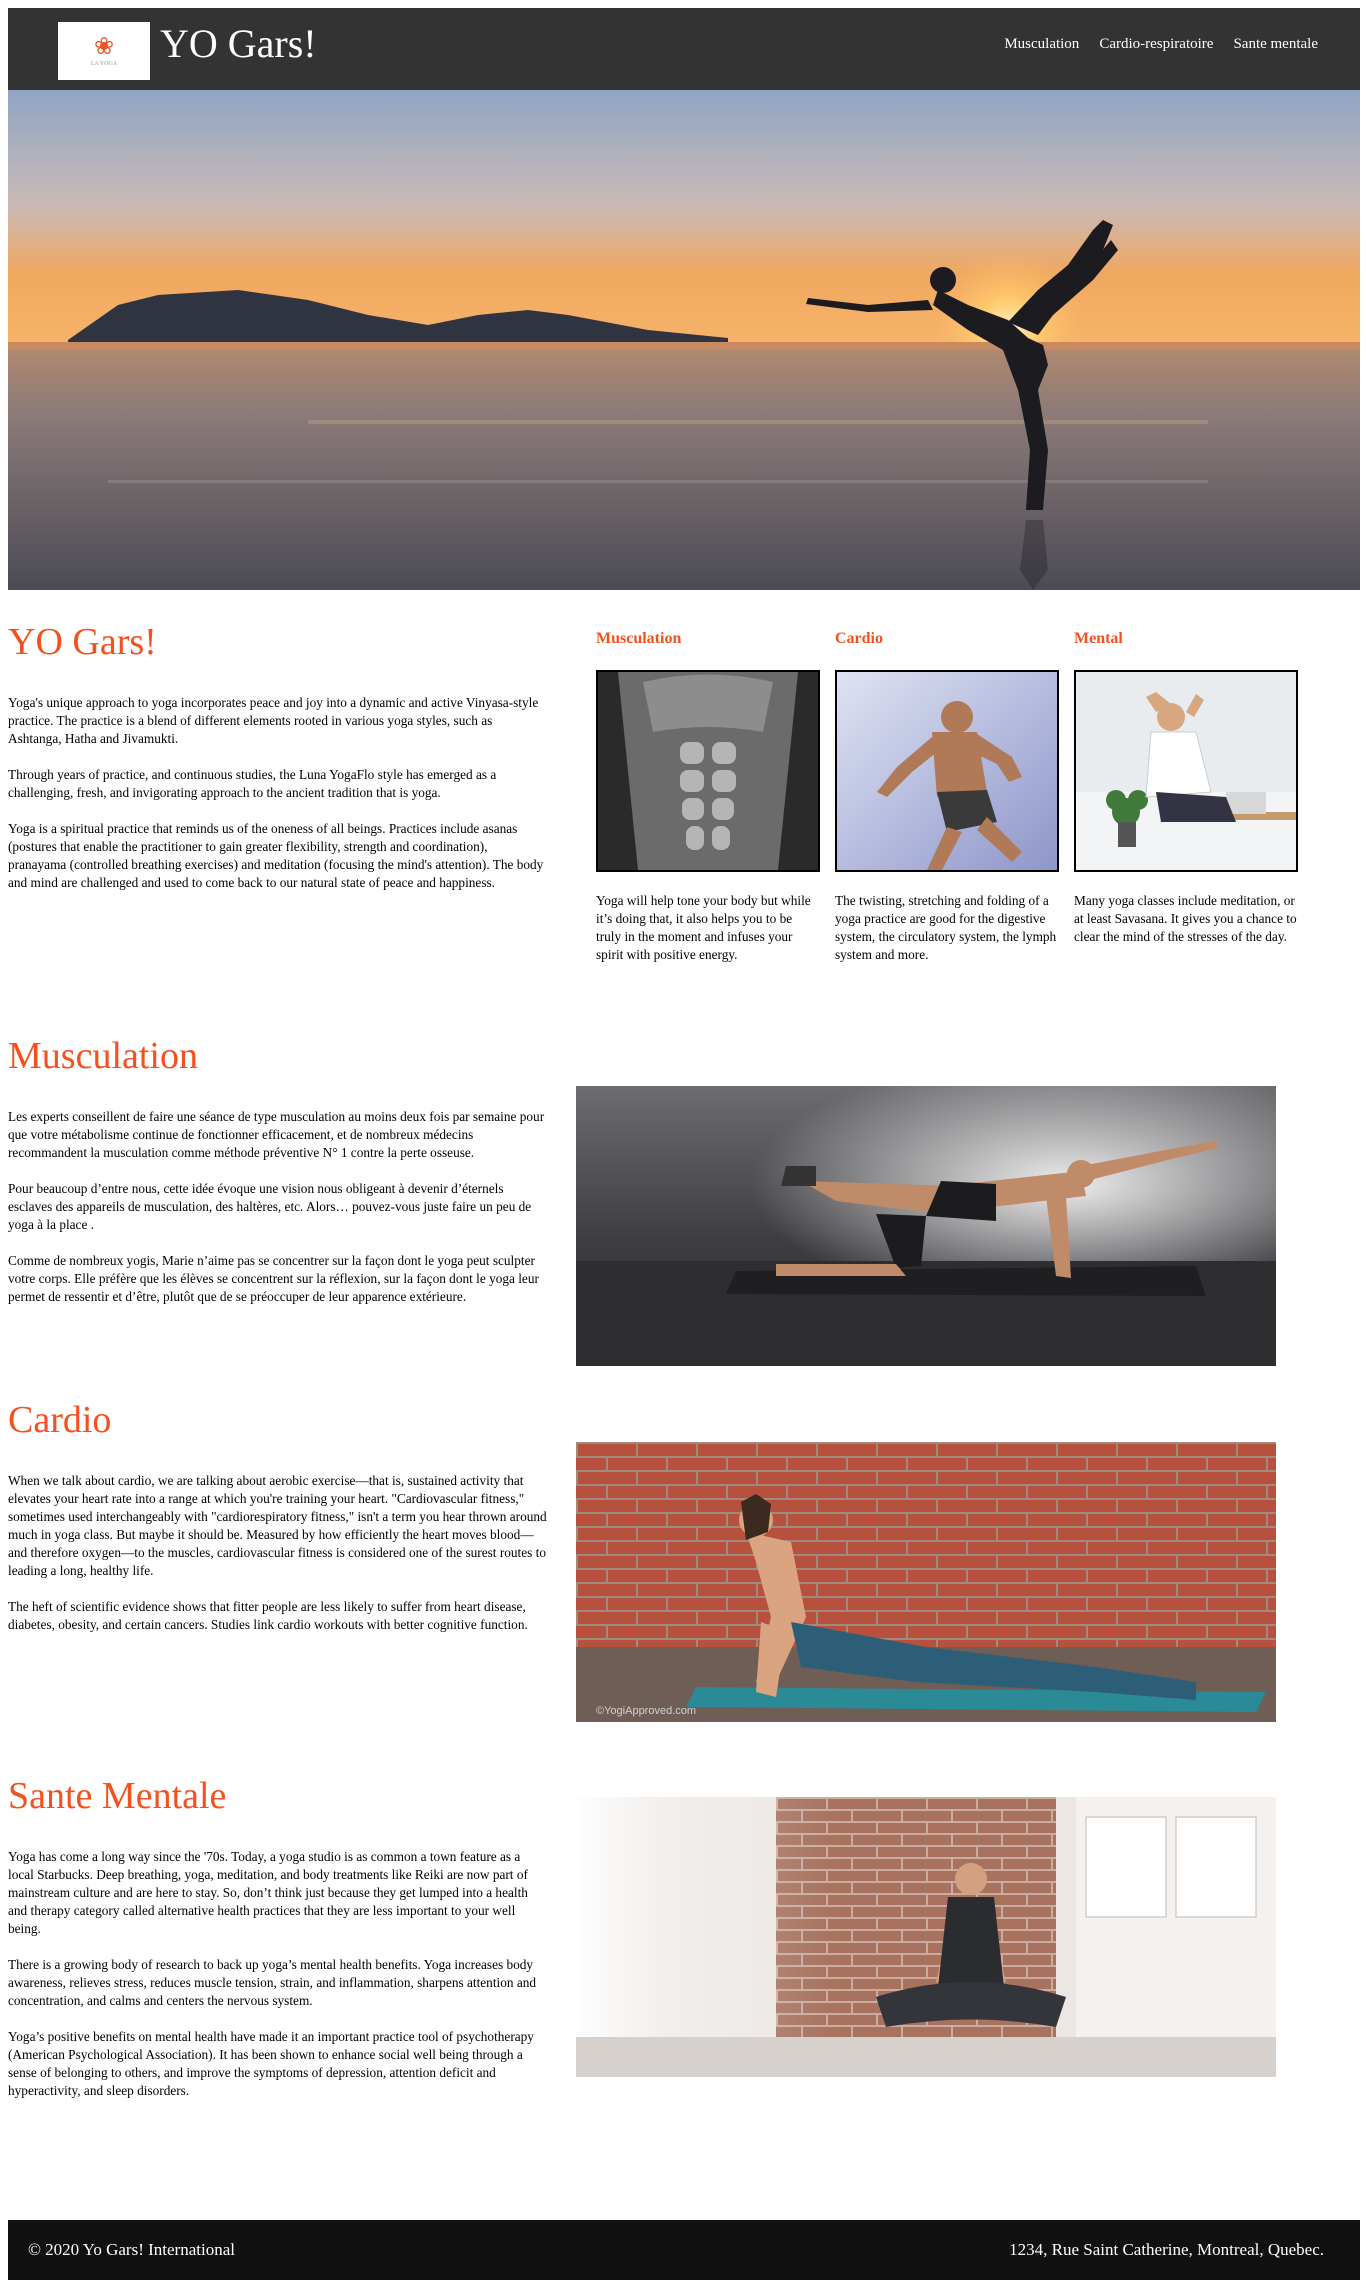 Image resolution: width=1366 pixels, height=2280 pixels. What do you see at coordinates (238, 44) in the screenshot?
I see `brand-title: YO Gars!` at bounding box center [238, 44].